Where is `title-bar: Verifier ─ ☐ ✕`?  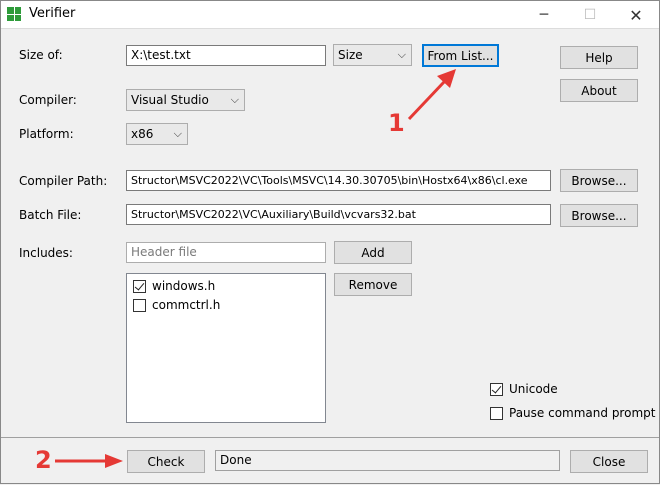 title-bar: Verifier ─ ☐ ✕ is located at coordinates (330, 15).